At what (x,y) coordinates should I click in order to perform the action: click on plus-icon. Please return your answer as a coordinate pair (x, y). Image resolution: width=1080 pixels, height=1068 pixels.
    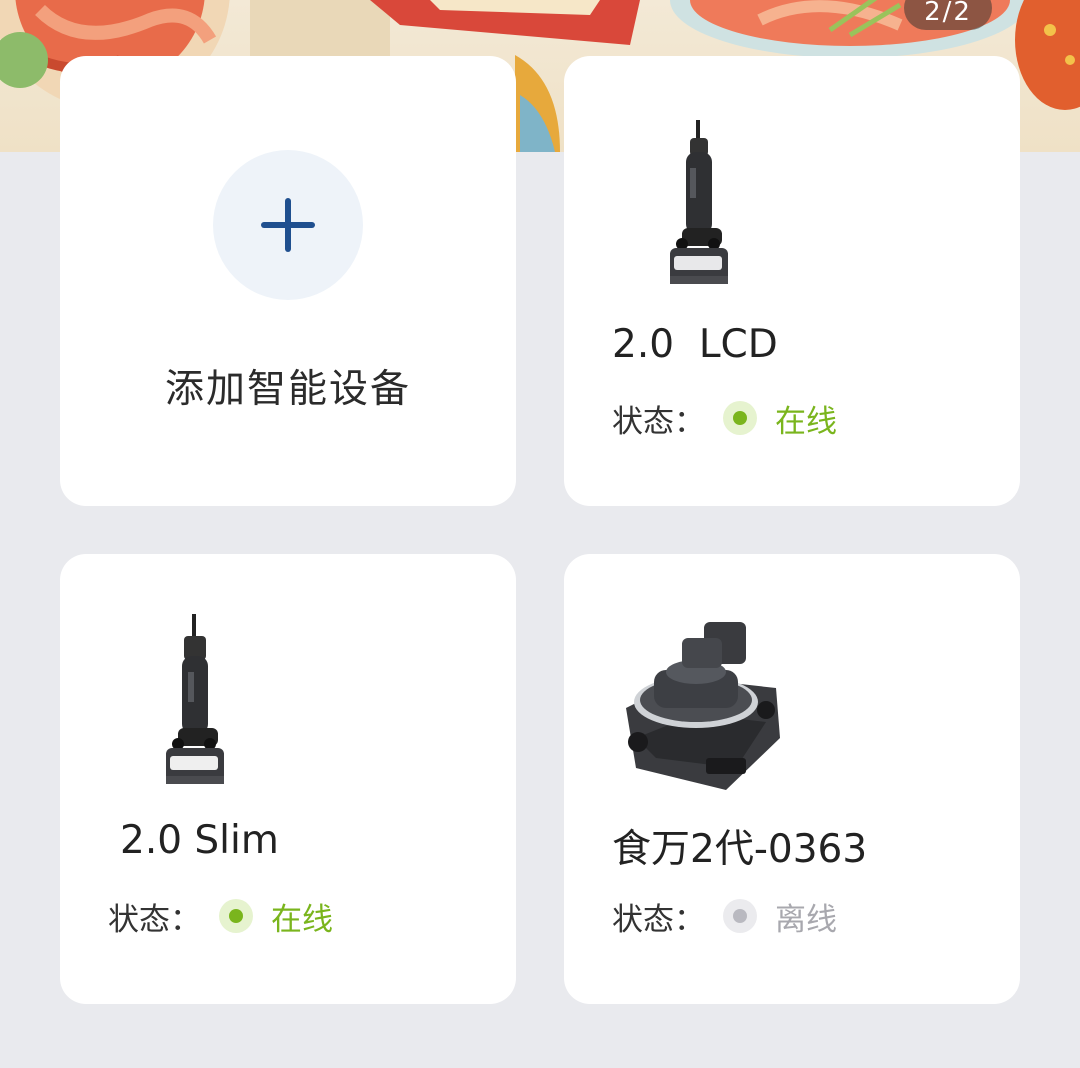
    Looking at the image, I should click on (288, 225).